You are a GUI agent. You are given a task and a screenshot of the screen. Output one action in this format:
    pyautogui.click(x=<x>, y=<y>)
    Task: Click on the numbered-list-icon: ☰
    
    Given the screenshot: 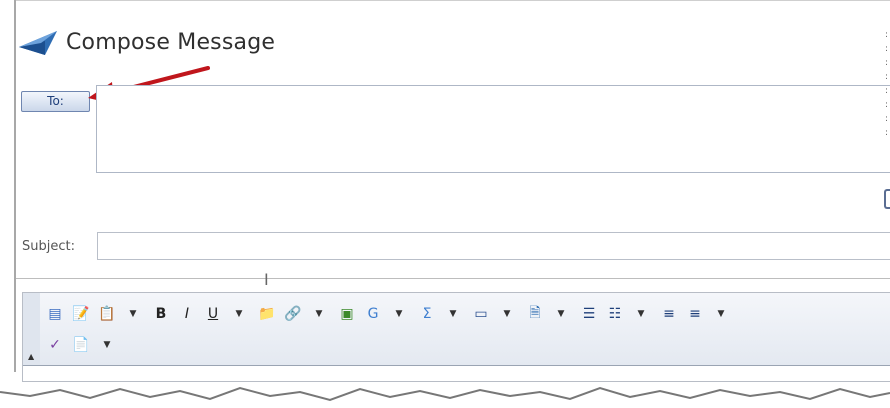 What is the action you would take?
    pyautogui.click(x=589, y=314)
    